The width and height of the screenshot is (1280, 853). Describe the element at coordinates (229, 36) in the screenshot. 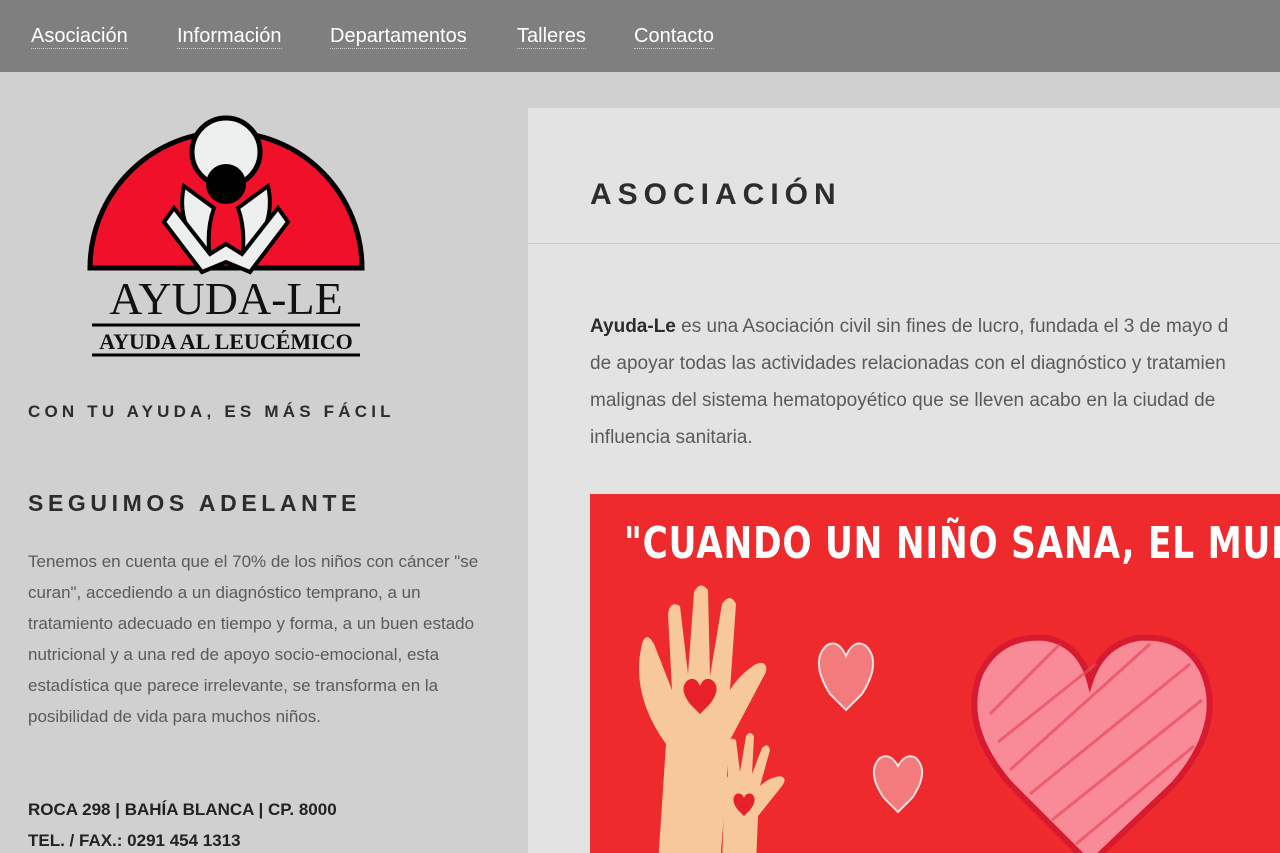

I see `nav-link-informacion: Información` at that location.